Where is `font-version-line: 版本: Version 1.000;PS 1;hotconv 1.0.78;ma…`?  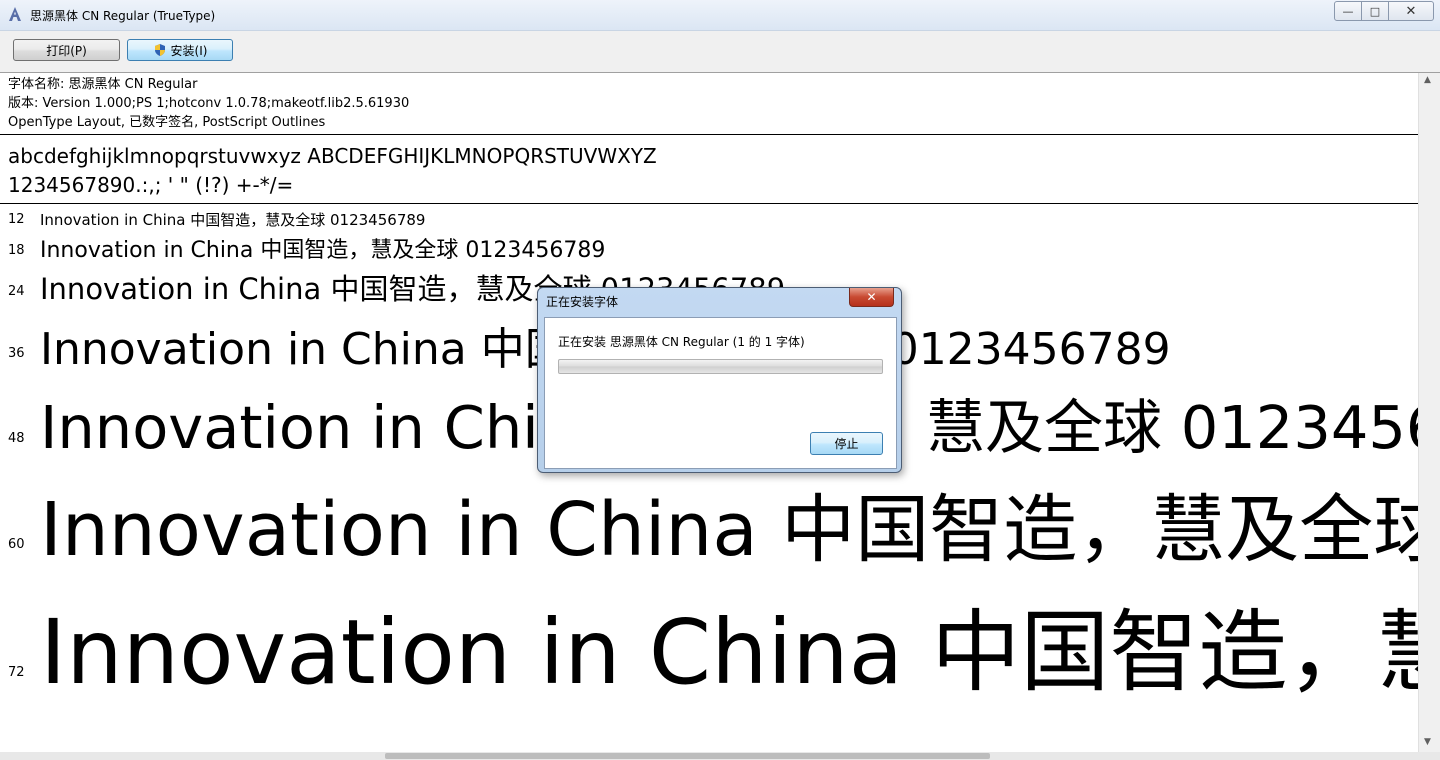
font-version-line: 版本: Version 1.000;PS 1;hotconv 1.0.78;ma… is located at coordinates (209, 103).